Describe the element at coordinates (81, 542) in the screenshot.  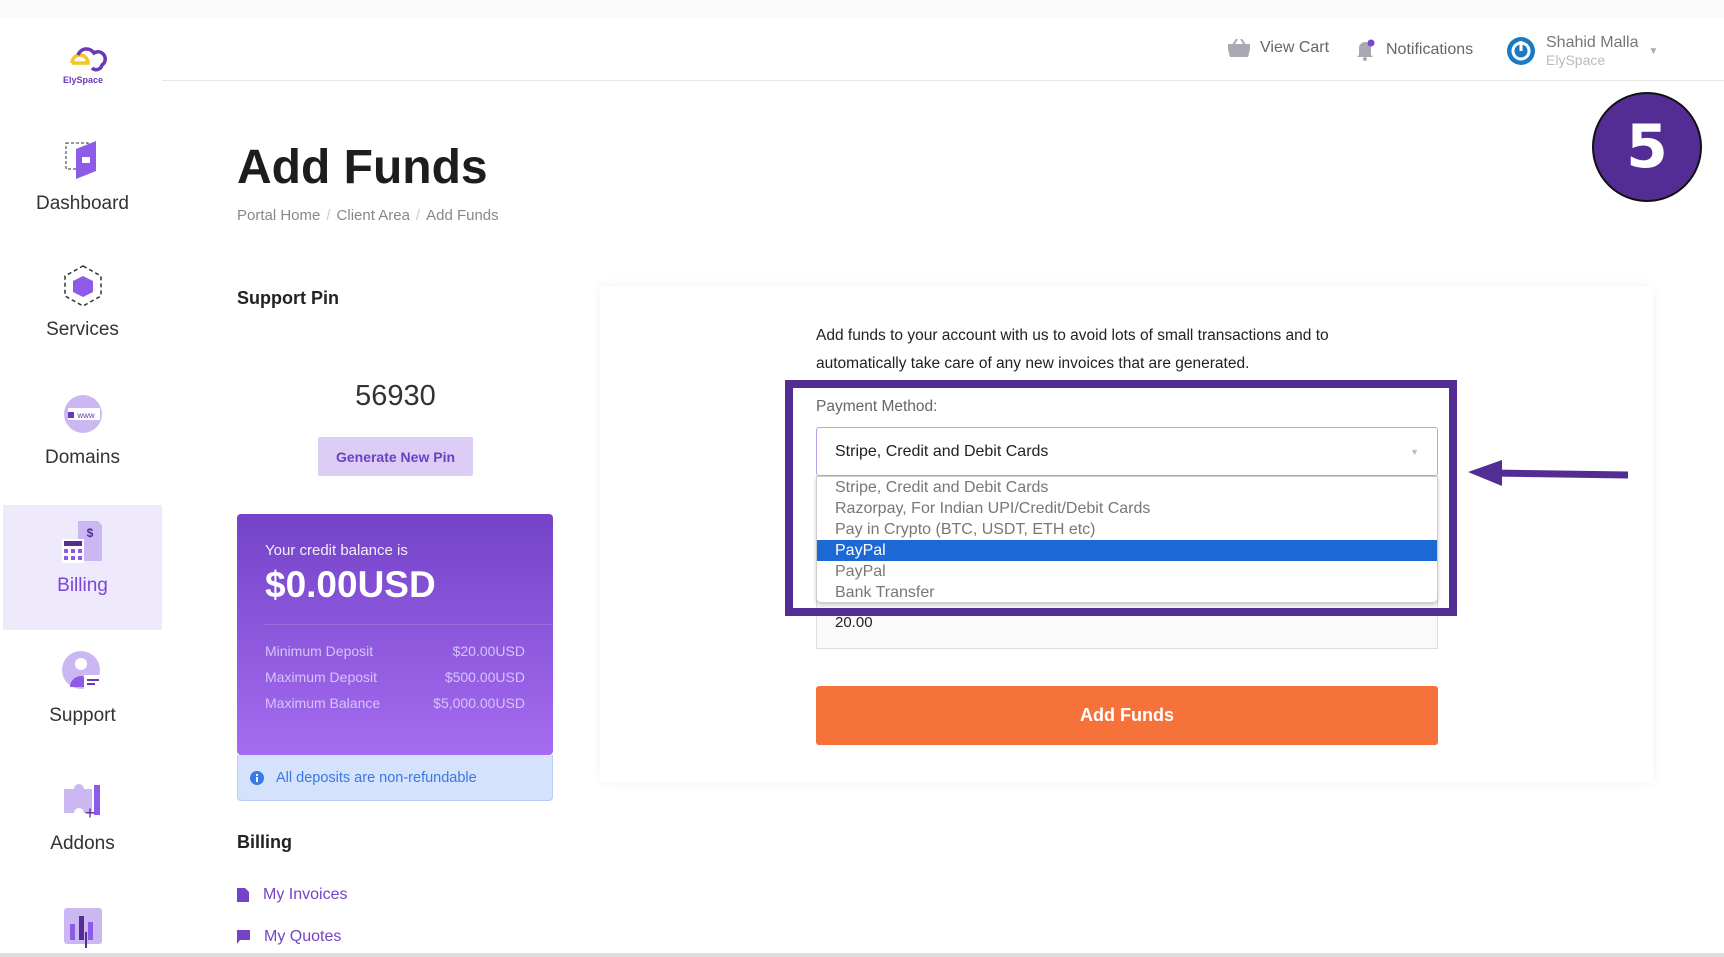
I see `billing-icon: $` at that location.